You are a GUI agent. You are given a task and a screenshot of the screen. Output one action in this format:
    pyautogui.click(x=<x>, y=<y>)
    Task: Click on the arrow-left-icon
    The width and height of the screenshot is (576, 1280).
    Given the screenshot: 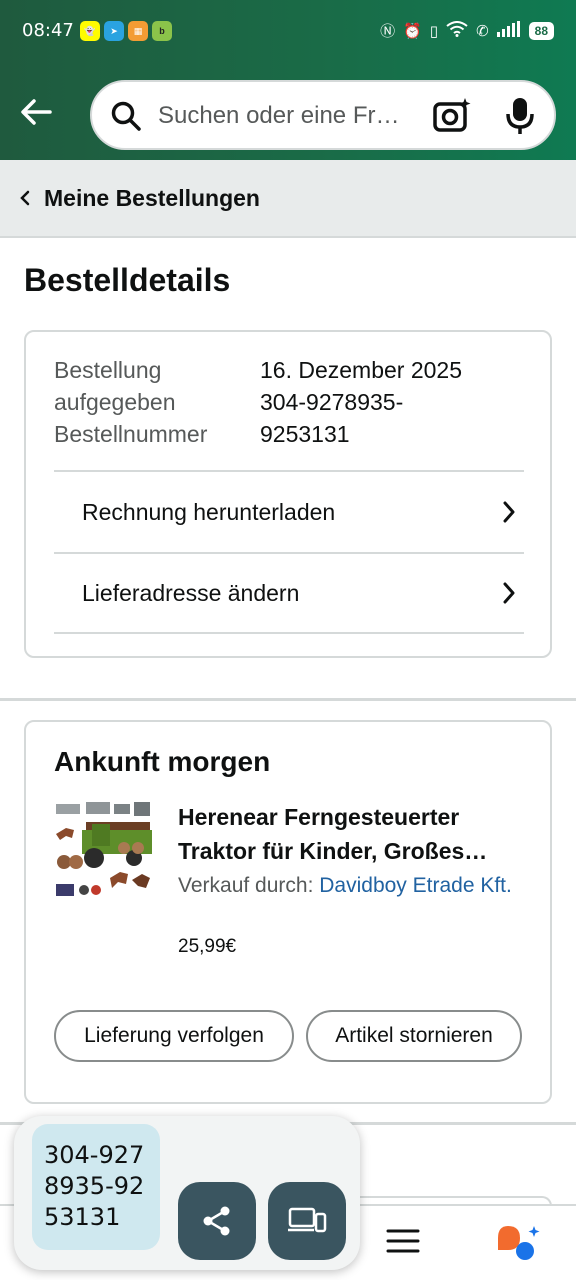 What is the action you would take?
    pyautogui.click(x=36, y=112)
    